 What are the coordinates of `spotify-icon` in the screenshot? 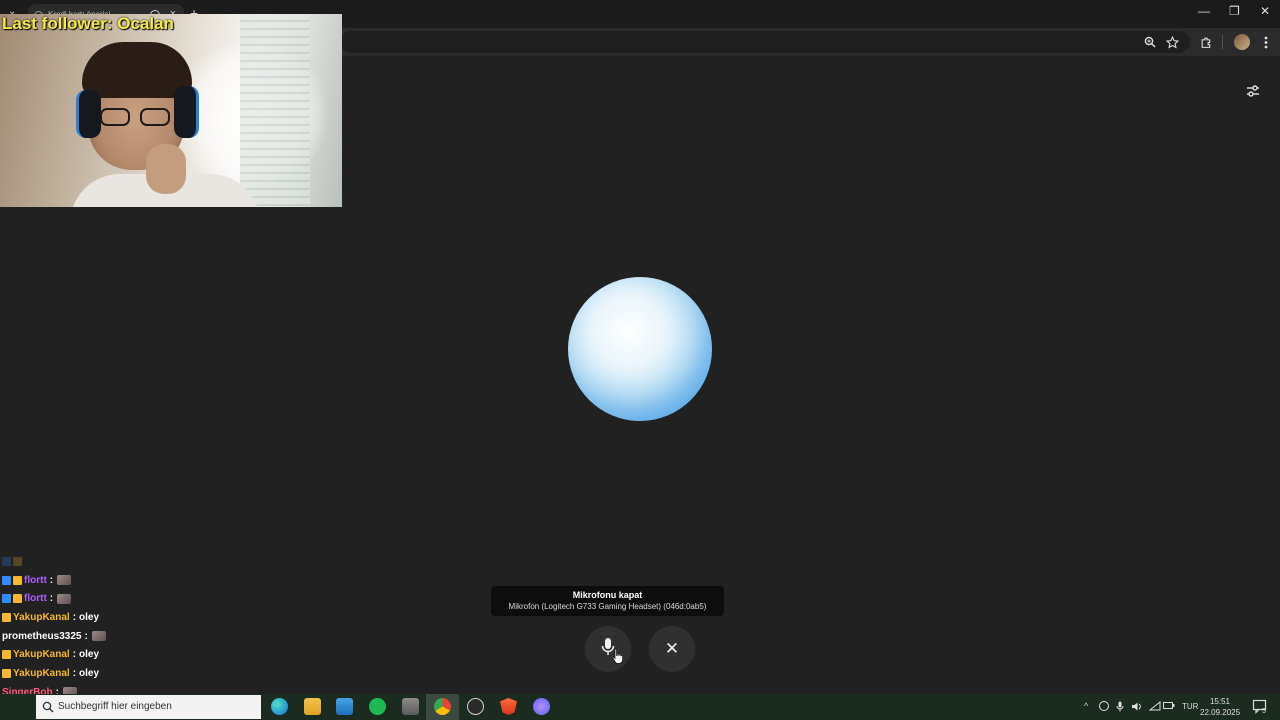 It's located at (377, 706).